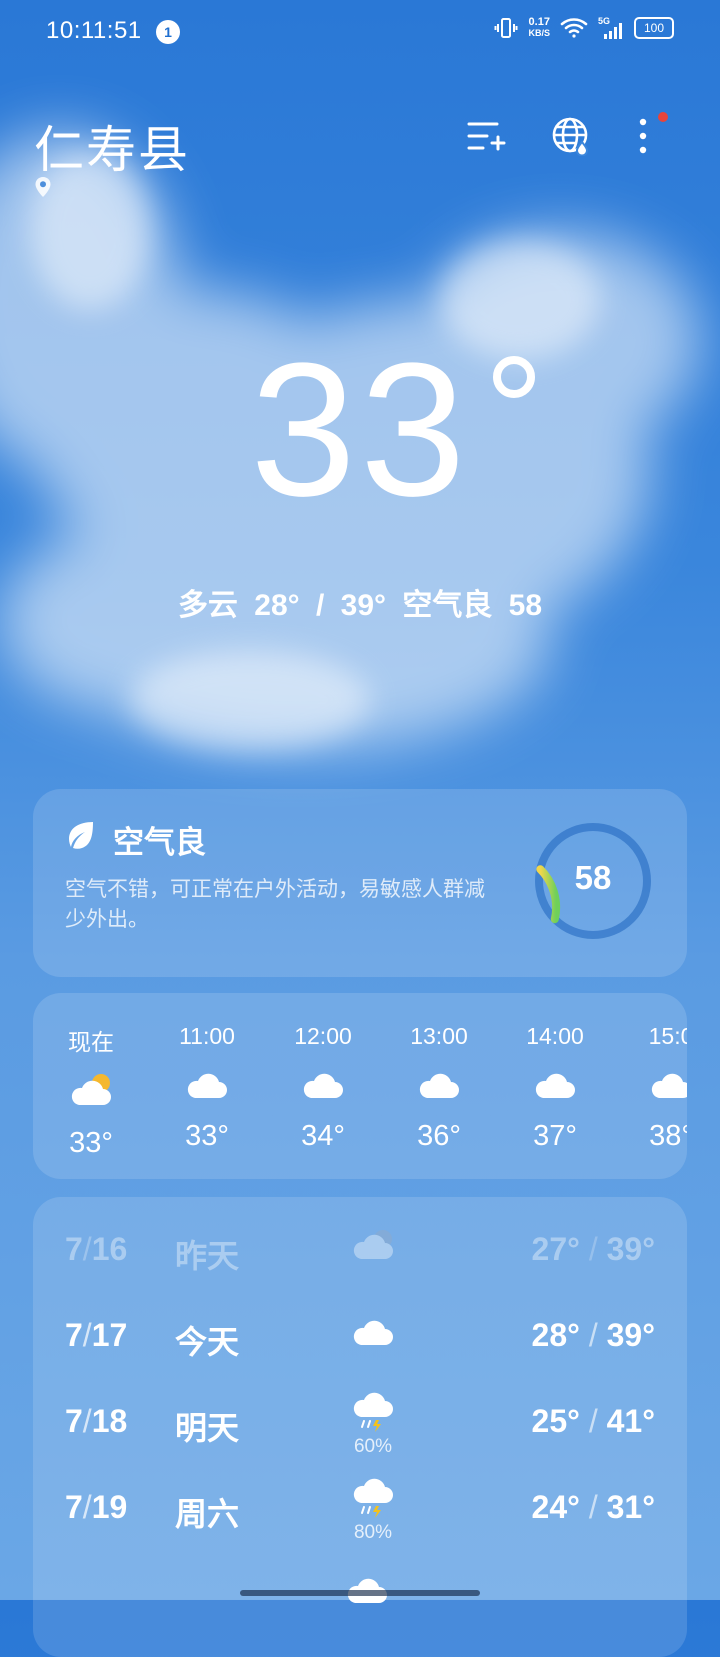 Image resolution: width=720 pixels, height=1657 pixels. Describe the element at coordinates (159, 842) in the screenshot. I see `air-quality-title: 空气良` at that location.